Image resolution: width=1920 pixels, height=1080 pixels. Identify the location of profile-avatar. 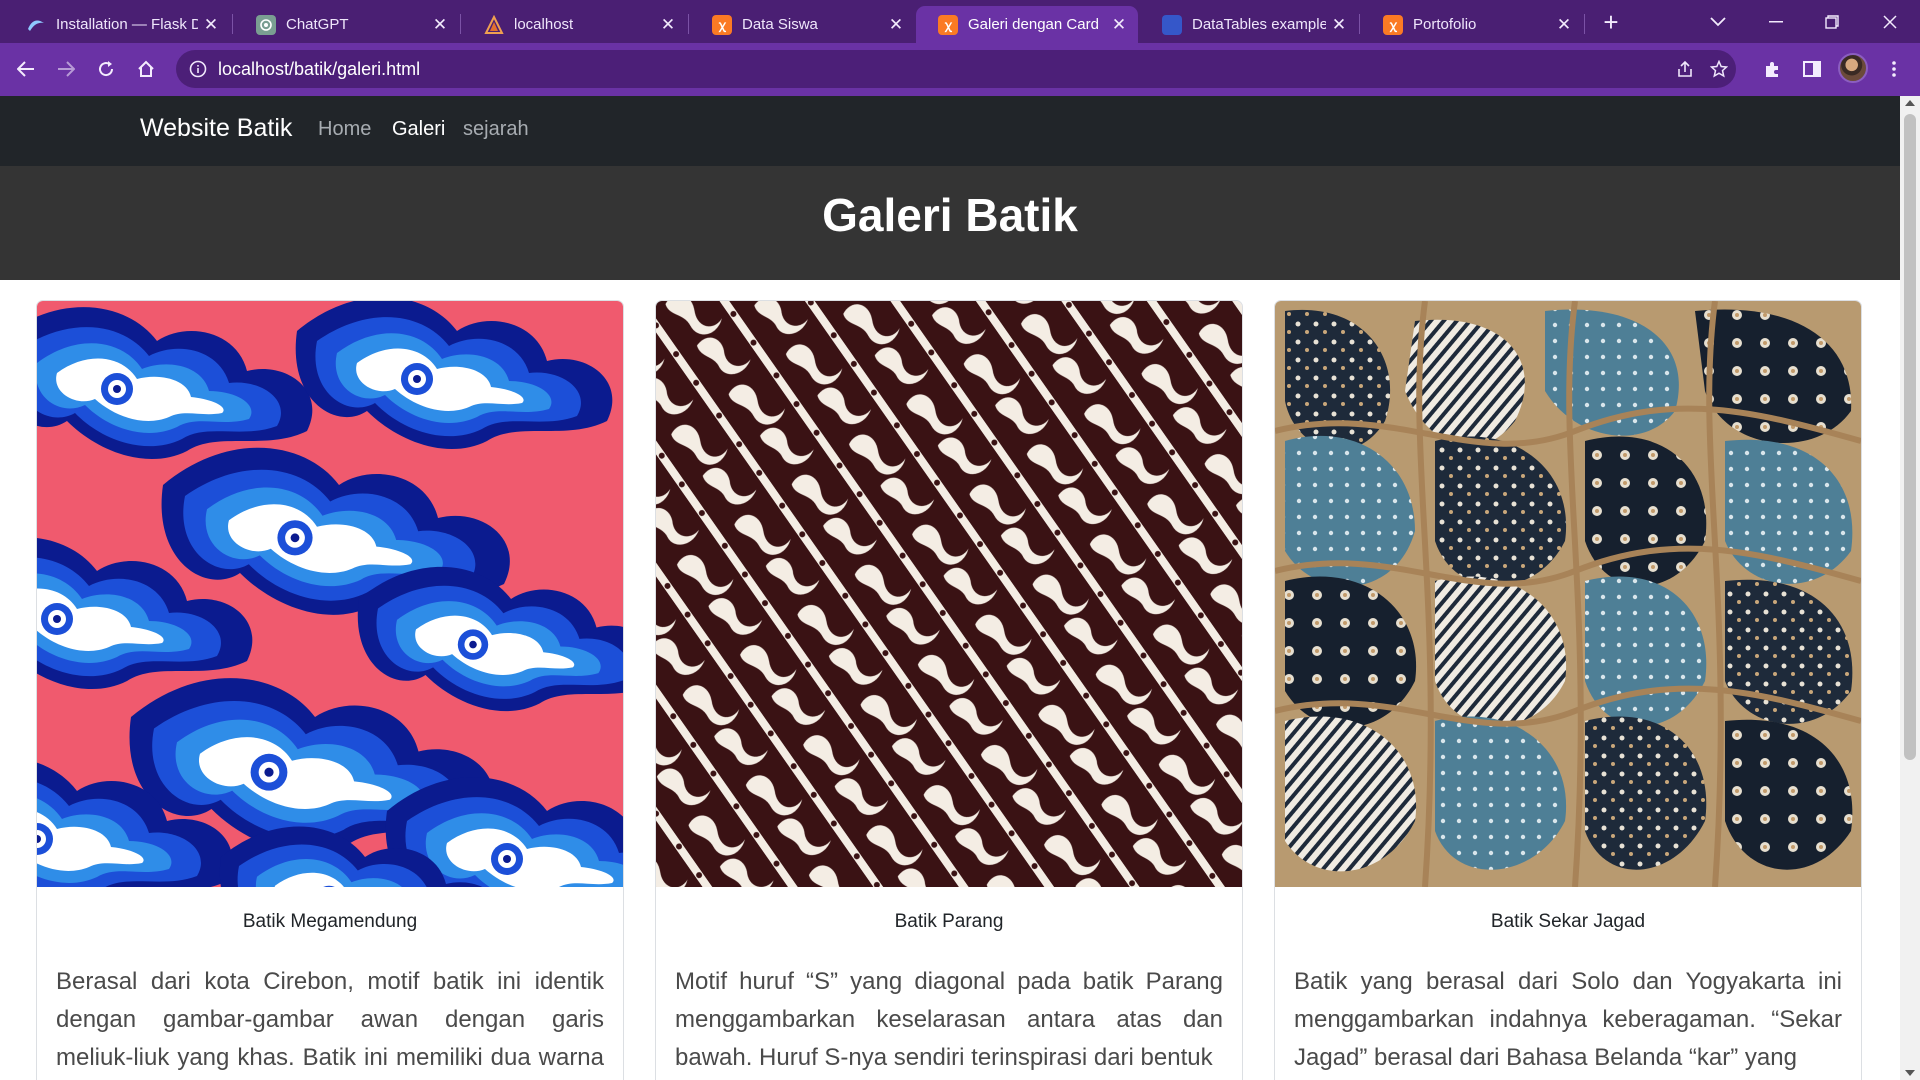
(1853, 68).